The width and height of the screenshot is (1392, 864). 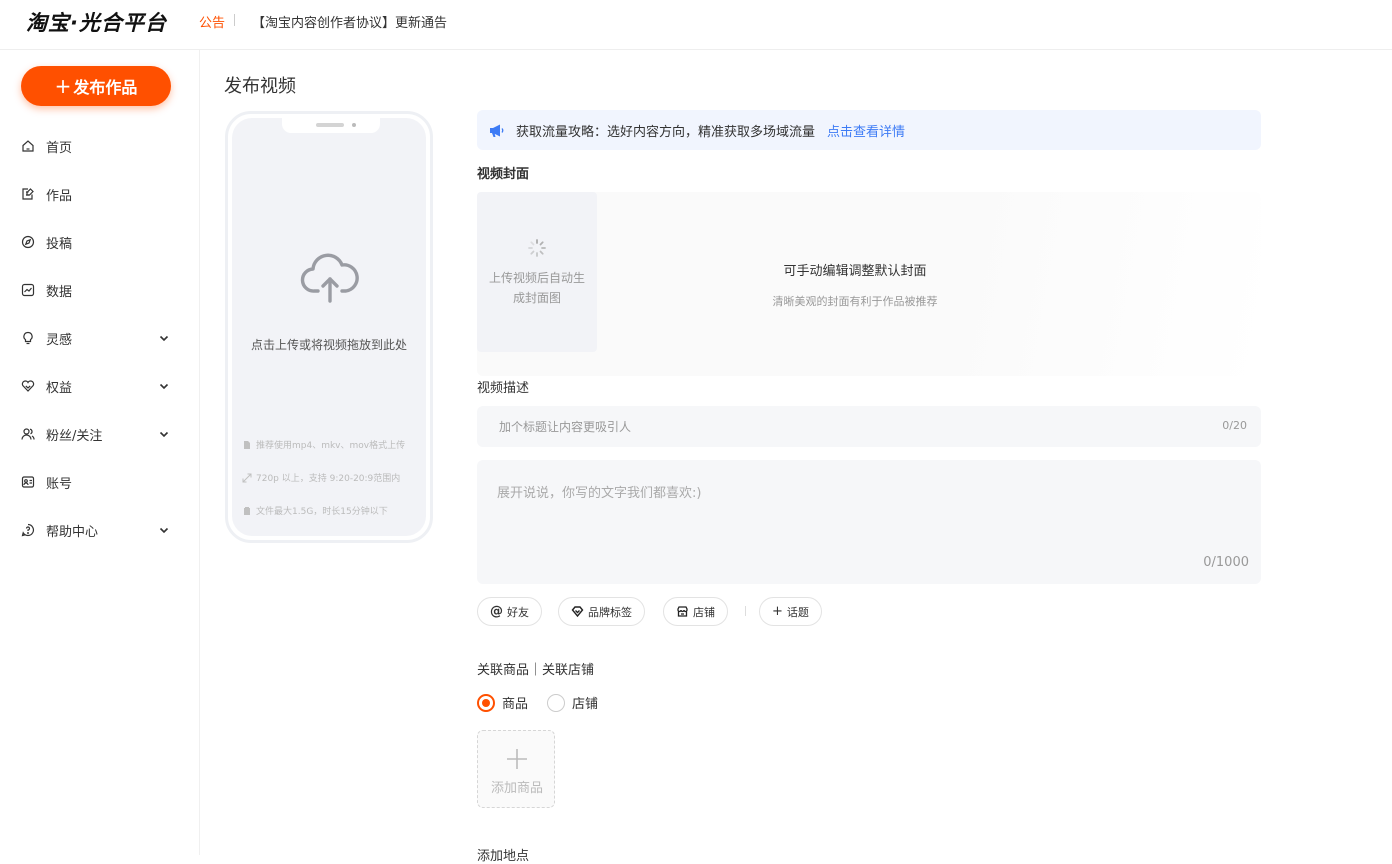 I want to click on mention-friend-button: @ 好友, so click(x=509, y=611).